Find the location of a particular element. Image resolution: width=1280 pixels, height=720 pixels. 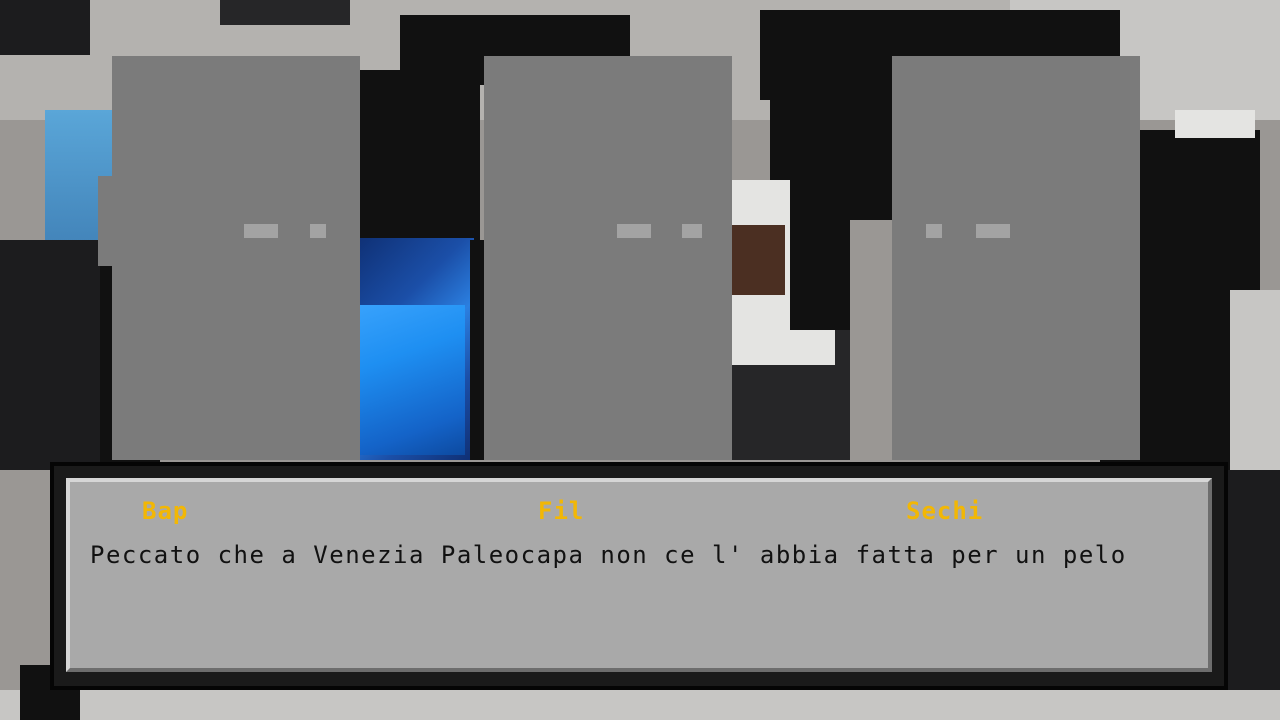

speaker-name-sechi: Sechi is located at coordinates (945, 511).